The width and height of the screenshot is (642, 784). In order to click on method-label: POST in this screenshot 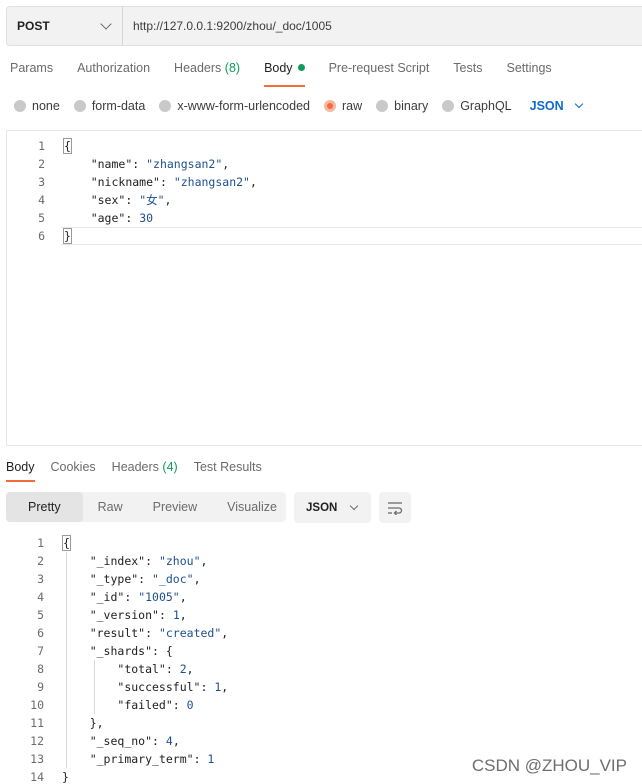, I will do `click(33, 26)`.